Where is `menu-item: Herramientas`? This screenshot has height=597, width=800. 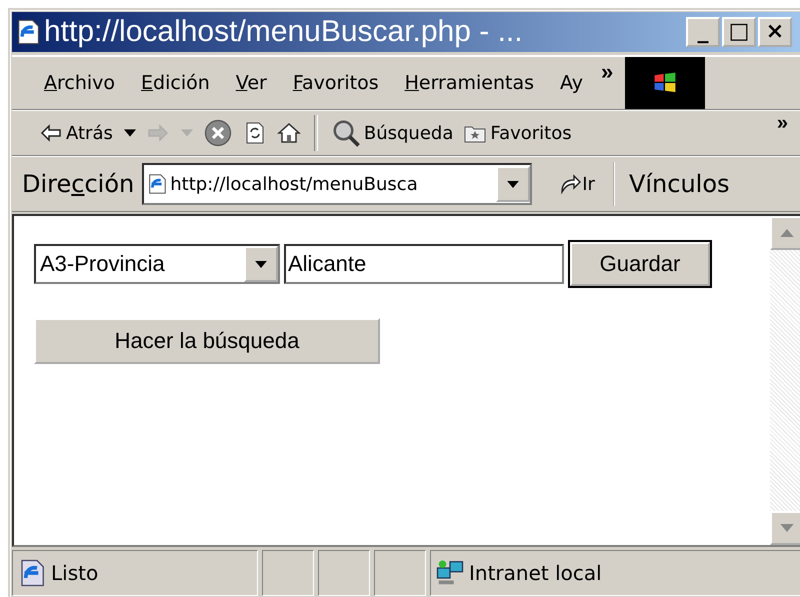
menu-item: Herramientas is located at coordinates (470, 83).